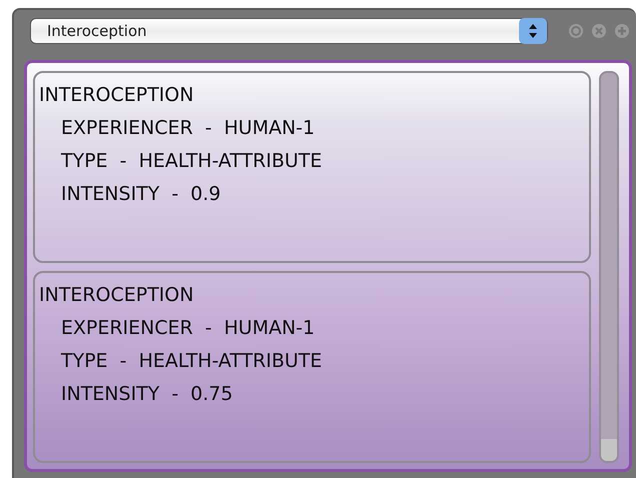  What do you see at coordinates (609, 267) in the screenshot?
I see `scrollbar` at bounding box center [609, 267].